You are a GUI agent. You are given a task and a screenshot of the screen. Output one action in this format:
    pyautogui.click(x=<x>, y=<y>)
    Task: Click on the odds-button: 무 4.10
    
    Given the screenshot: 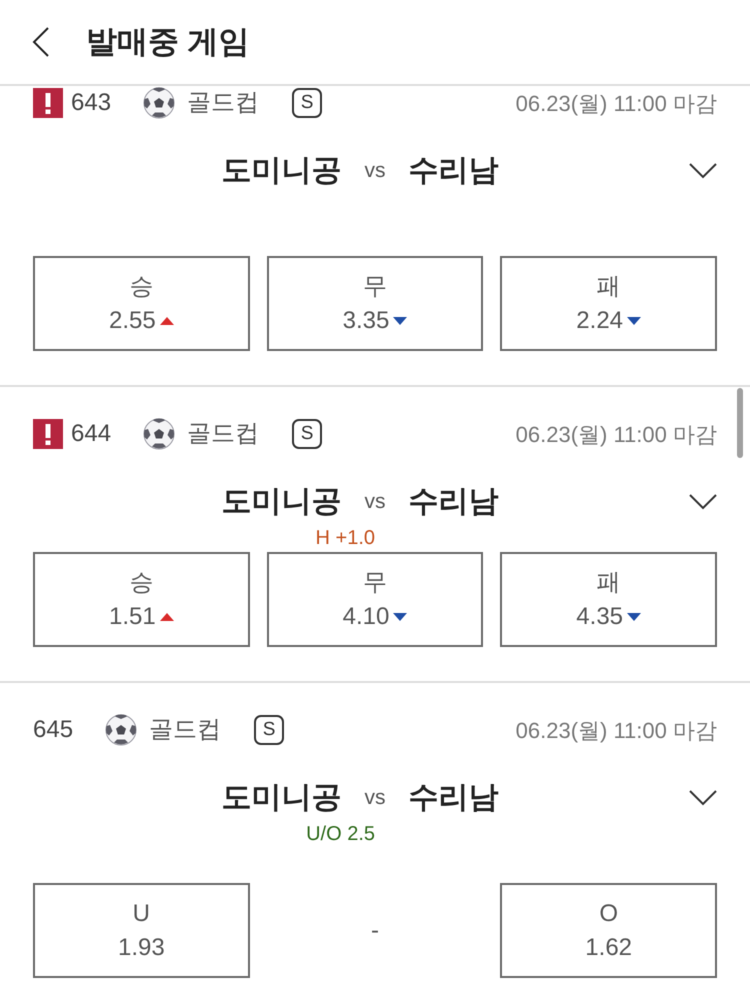 What is the action you would take?
    pyautogui.click(x=375, y=599)
    